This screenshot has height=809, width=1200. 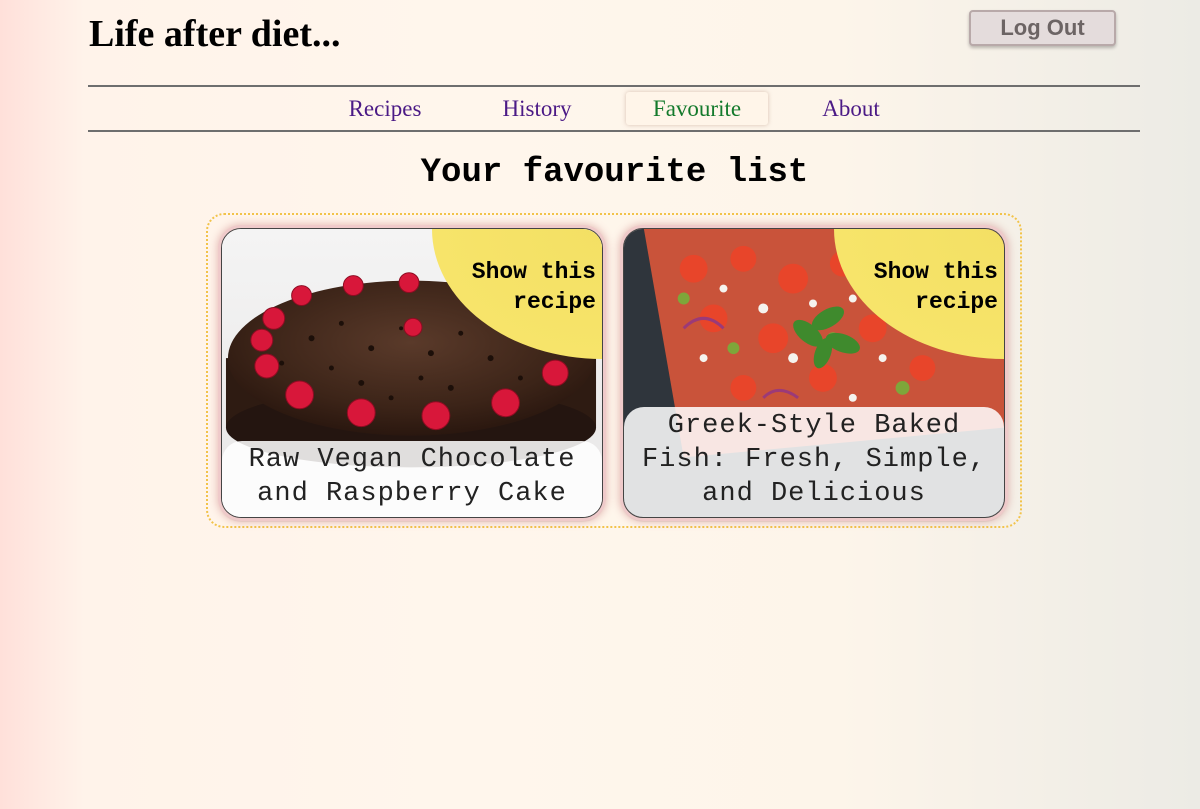 I want to click on nav-item-favourite: Favourite, so click(x=697, y=108).